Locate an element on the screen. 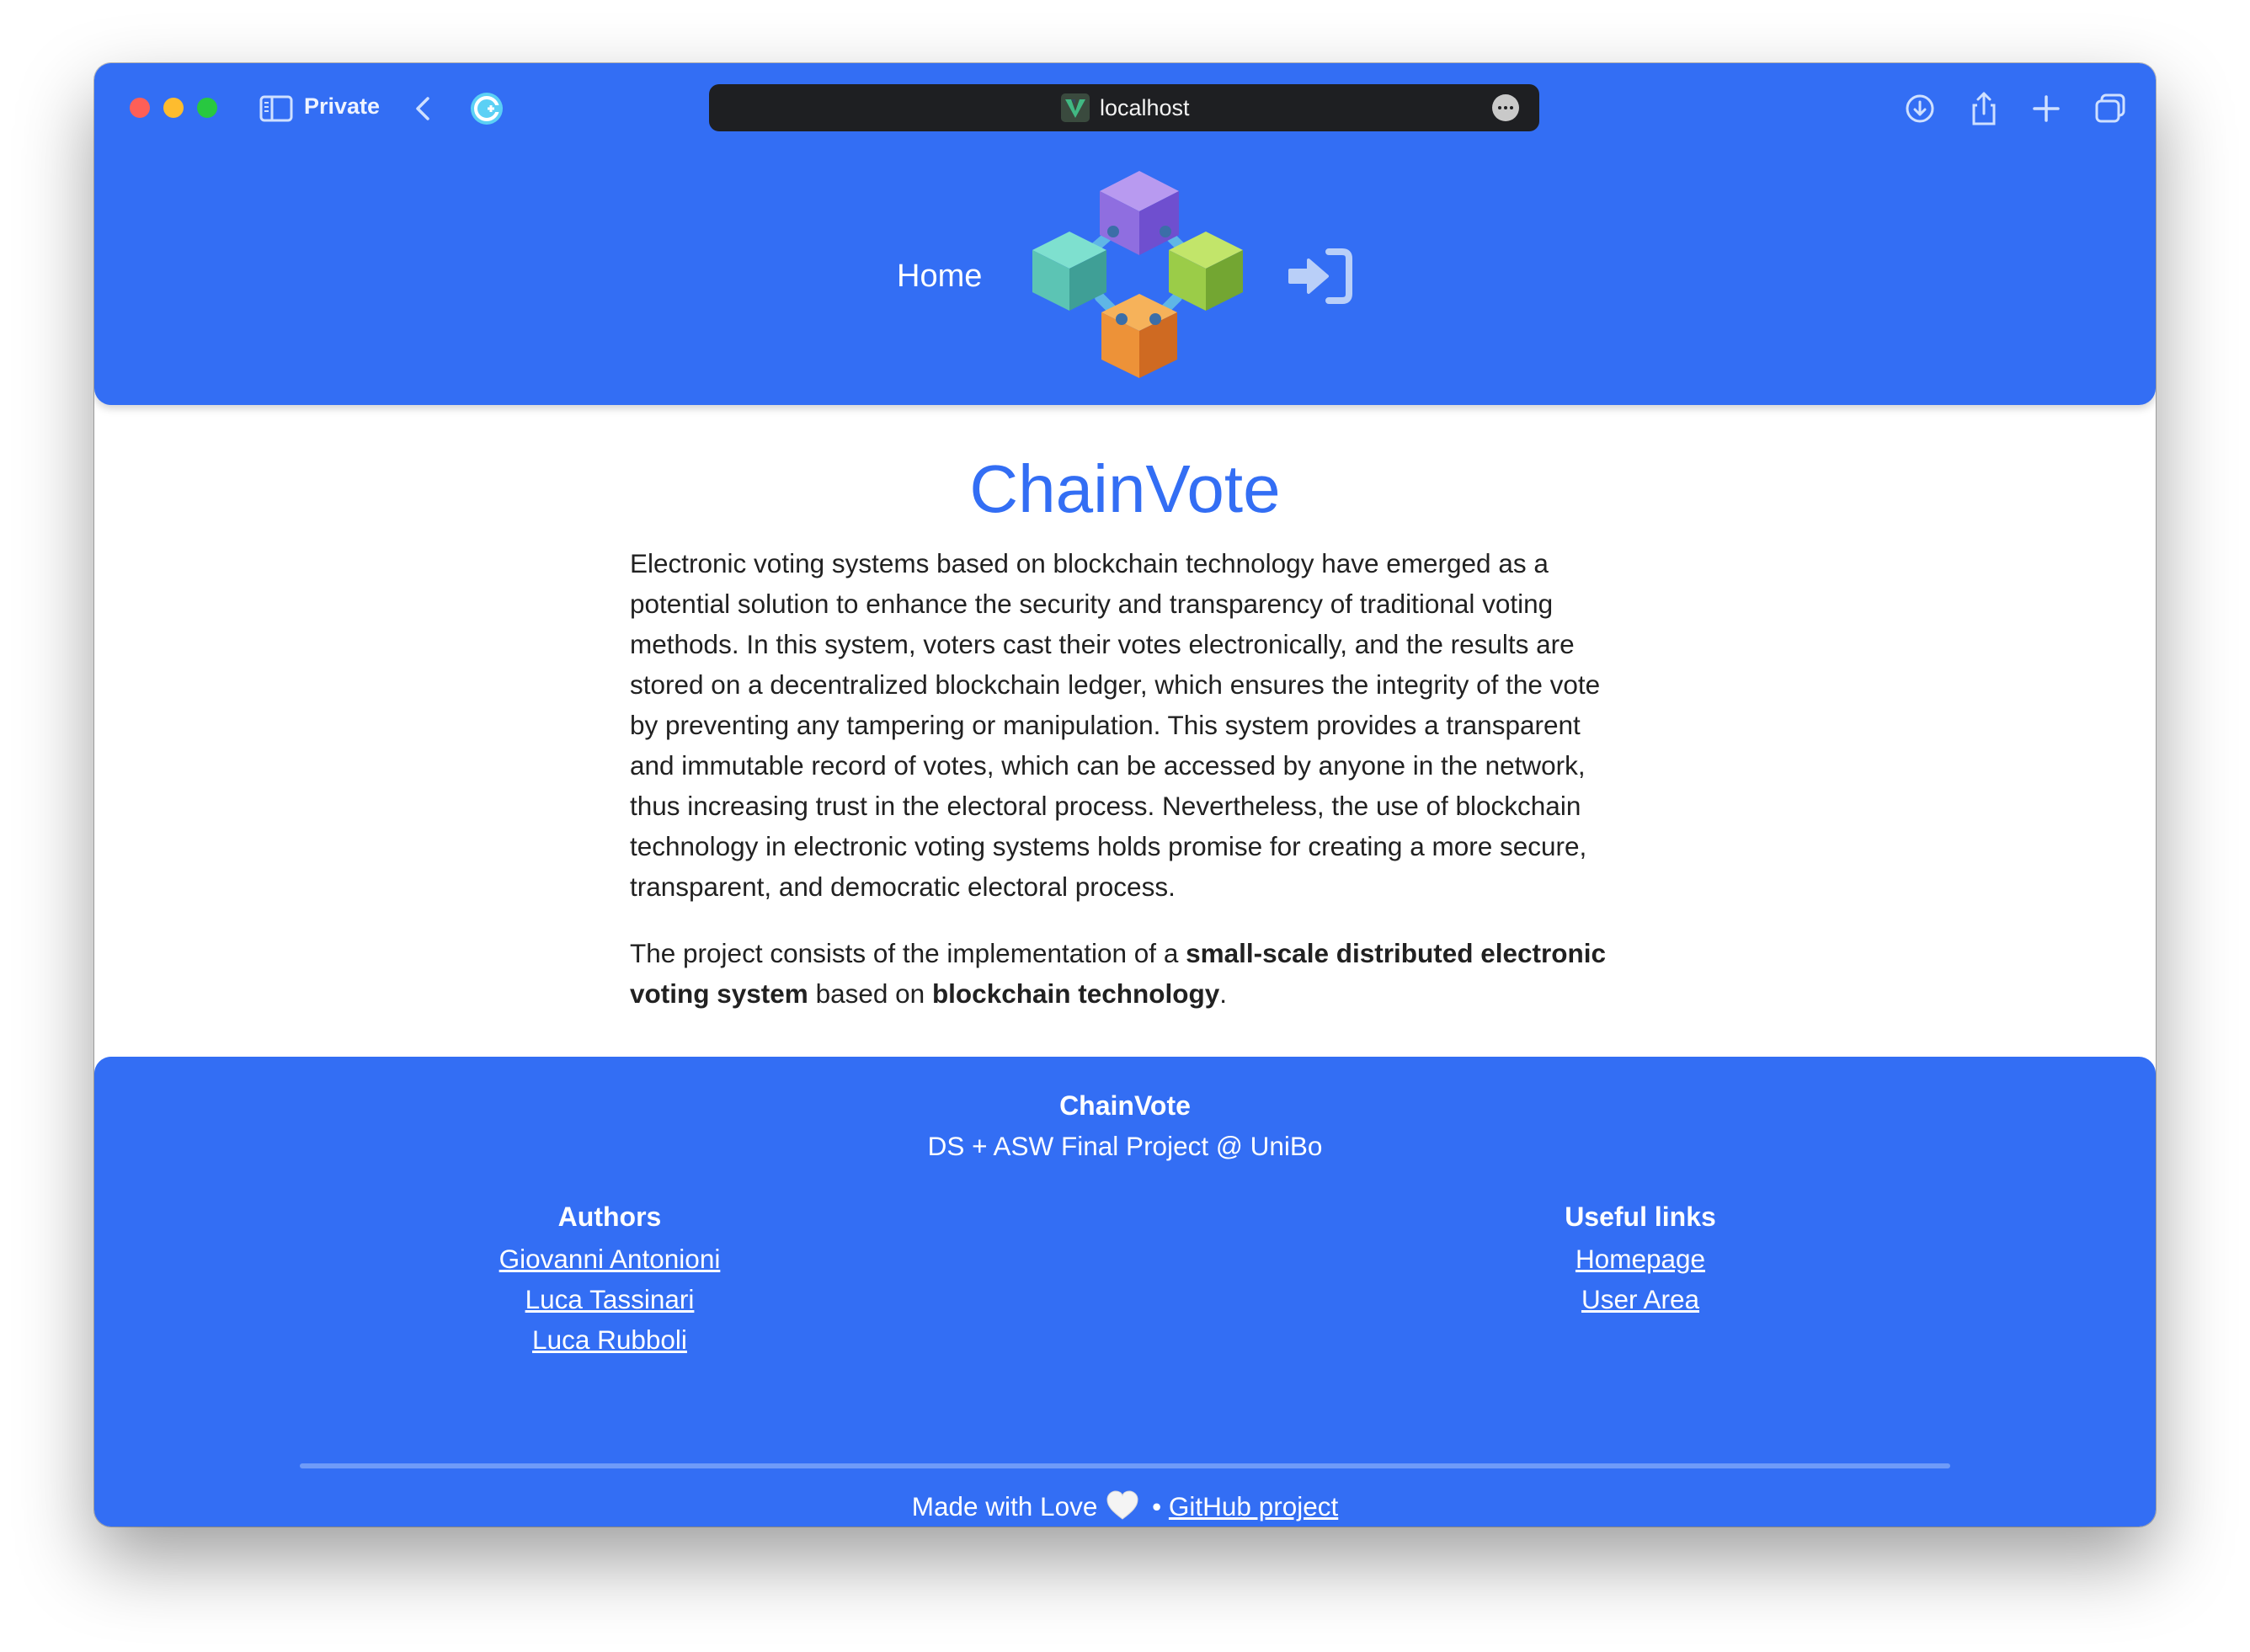  project-text-suffix: . is located at coordinates (1223, 993).